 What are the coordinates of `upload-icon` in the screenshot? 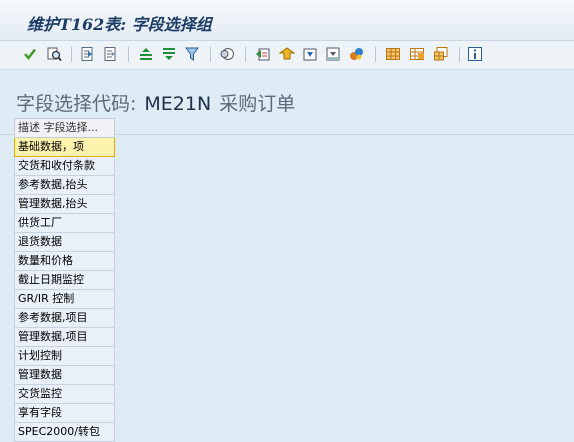 It's located at (287, 54).